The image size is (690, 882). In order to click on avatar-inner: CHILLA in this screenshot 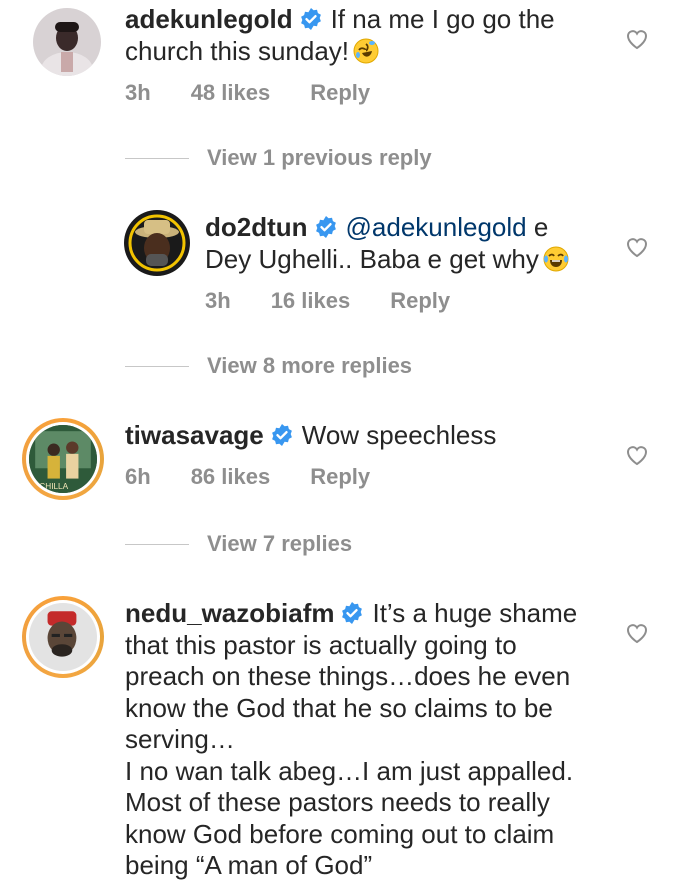, I will do `click(63, 459)`.